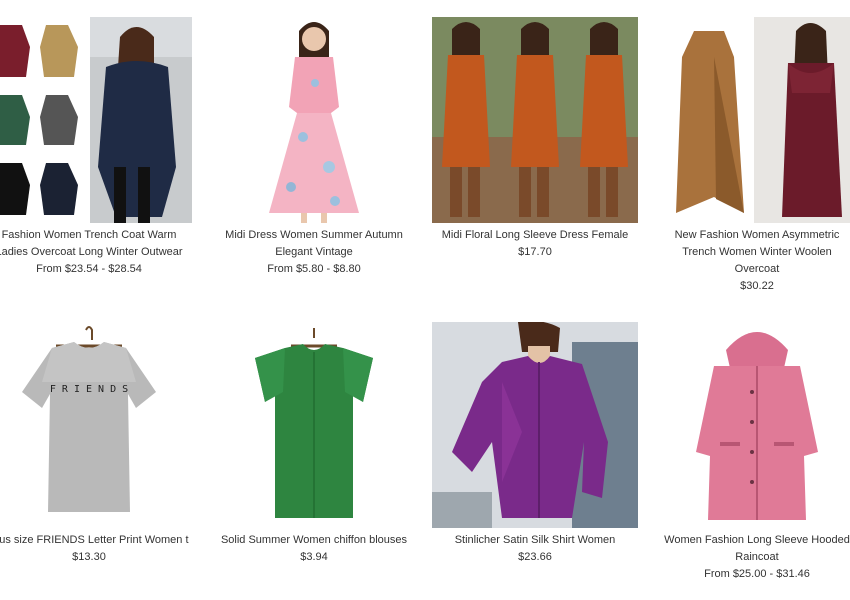 The height and width of the screenshot is (600, 850). Describe the element at coordinates (314, 252) in the screenshot. I see `product-title-line: Elegant Vintage` at that location.